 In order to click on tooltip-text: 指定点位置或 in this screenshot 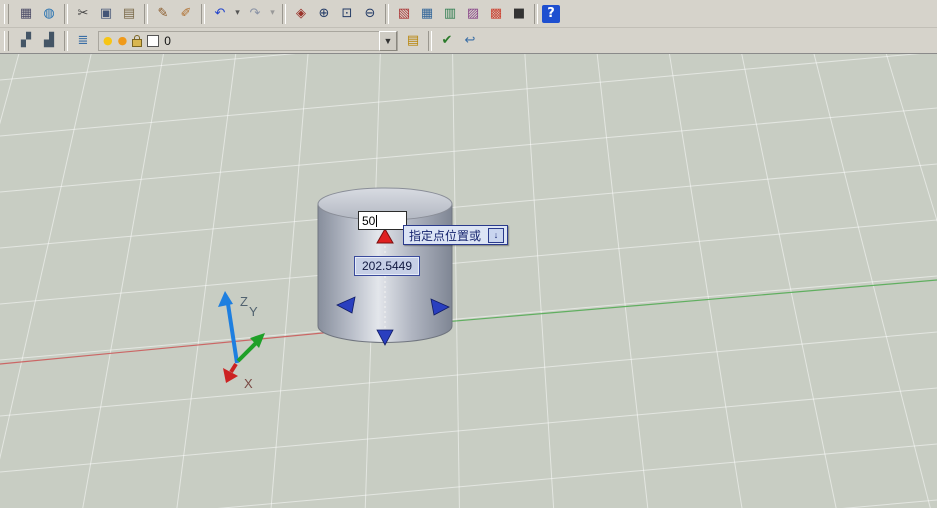, I will do `click(445, 235)`.